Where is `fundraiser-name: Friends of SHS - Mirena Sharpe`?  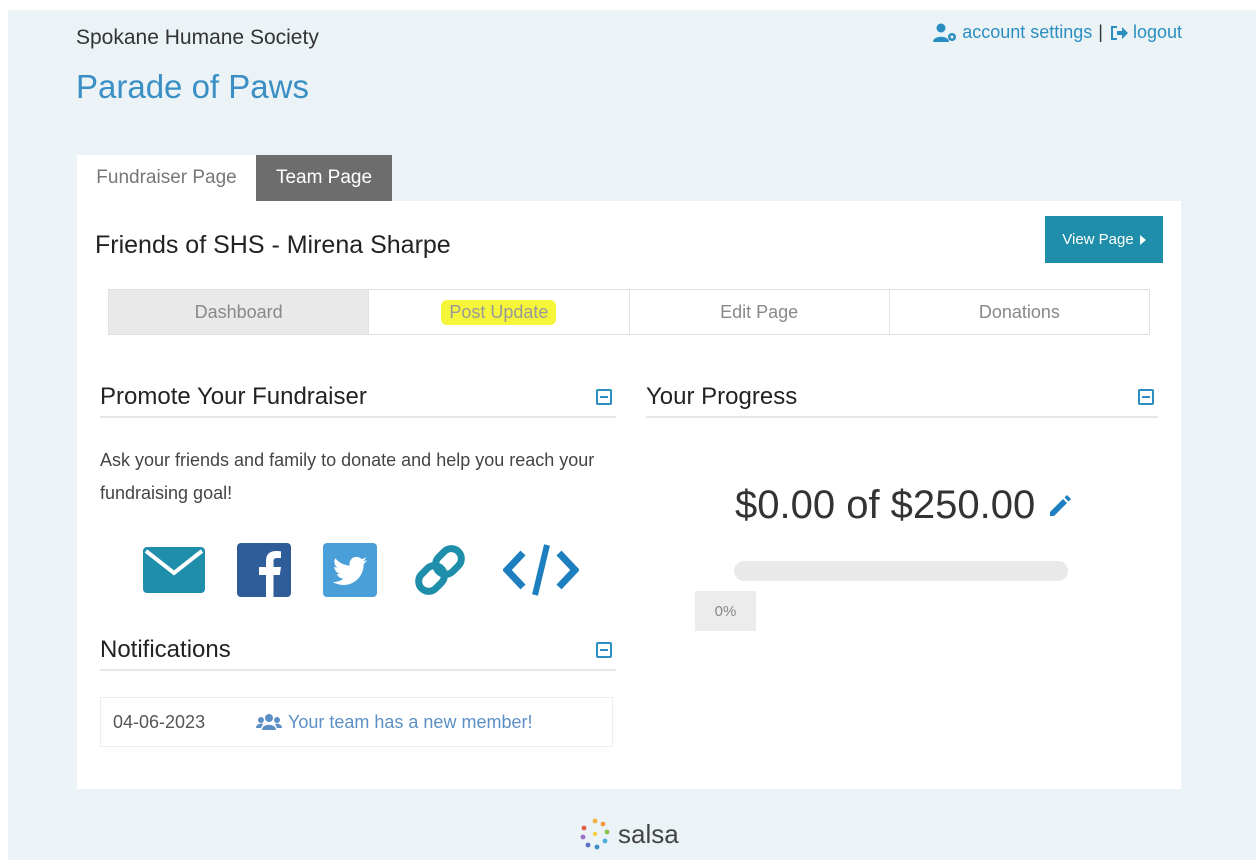 fundraiser-name: Friends of SHS - Mirena Sharpe is located at coordinates (273, 245).